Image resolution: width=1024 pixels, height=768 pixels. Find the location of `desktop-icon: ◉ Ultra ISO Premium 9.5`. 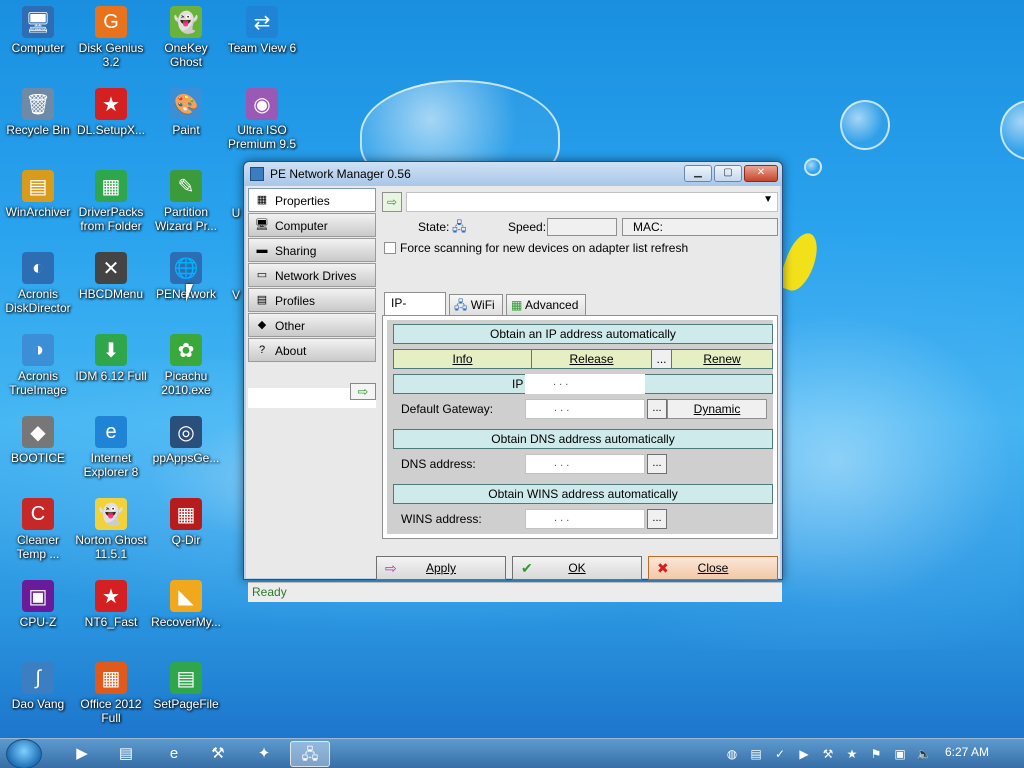

desktop-icon: ◉ Ultra ISO Premium 9.5 is located at coordinates (262, 119).